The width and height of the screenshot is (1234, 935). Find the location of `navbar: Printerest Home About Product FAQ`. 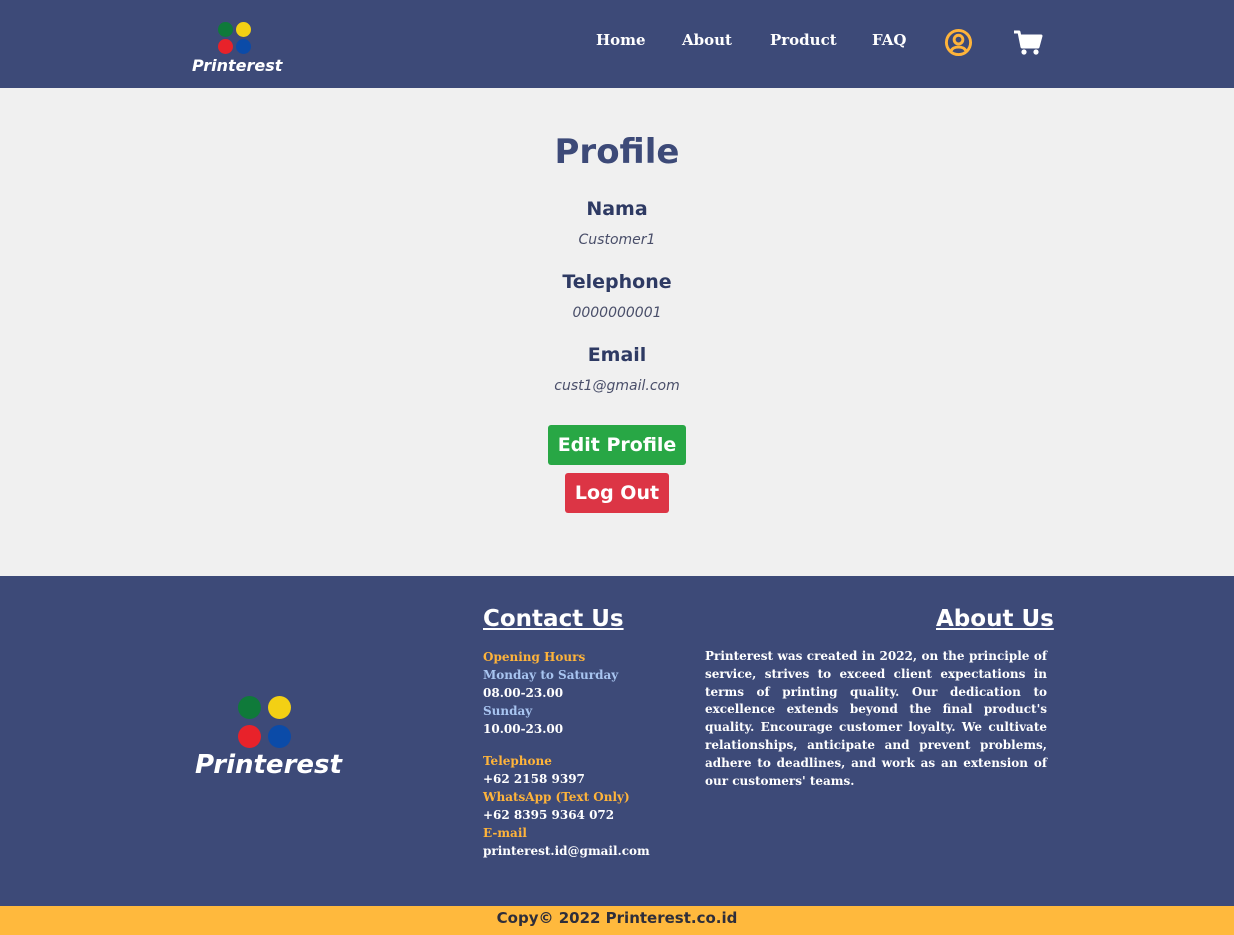

navbar: Printerest Home About Product FAQ is located at coordinates (617, 44).